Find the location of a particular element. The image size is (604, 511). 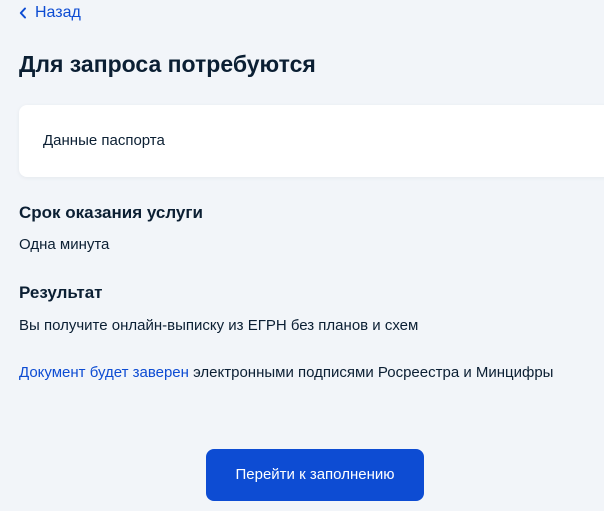

signature-info-link: Документ будет заверен is located at coordinates (104, 372).